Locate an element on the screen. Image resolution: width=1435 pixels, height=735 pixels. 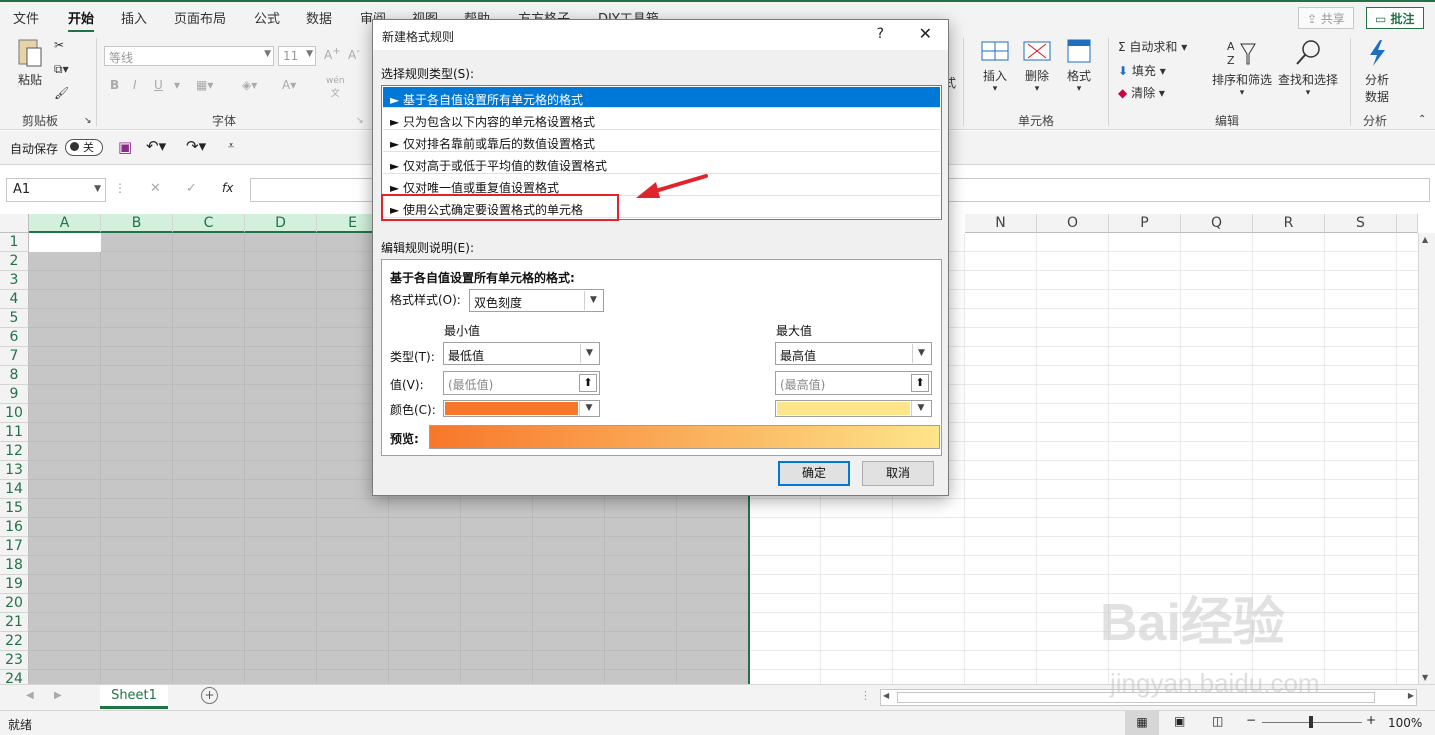
ok-button: 确定 is located at coordinates (814, 473).